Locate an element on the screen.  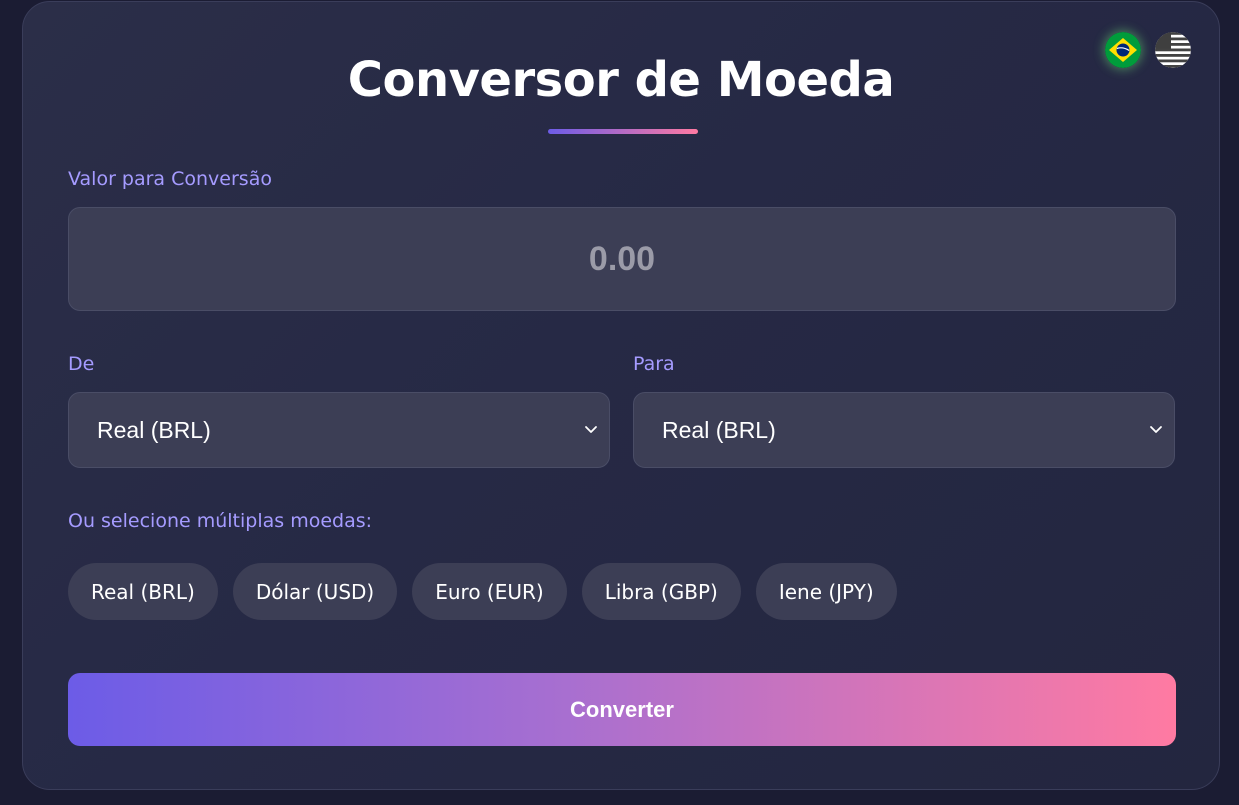
convert-button: Converter is located at coordinates (622, 709).